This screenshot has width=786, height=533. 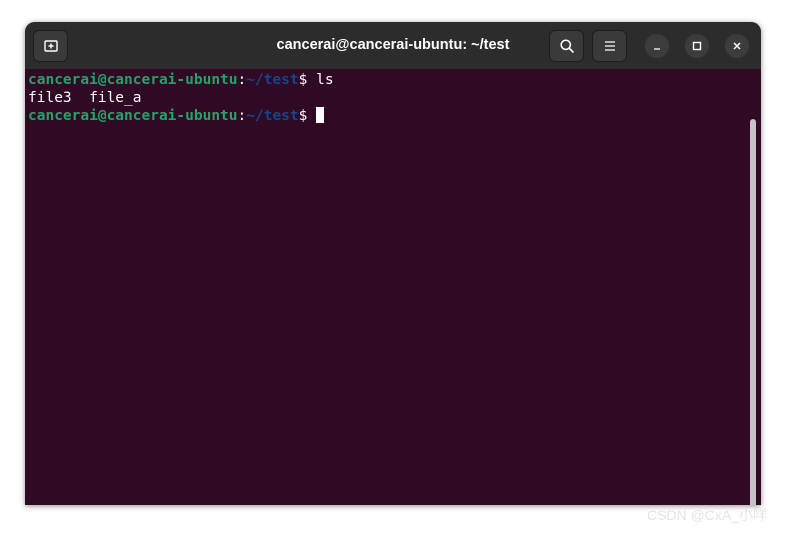 What do you see at coordinates (320, 115) in the screenshot?
I see `text-cursor` at bounding box center [320, 115].